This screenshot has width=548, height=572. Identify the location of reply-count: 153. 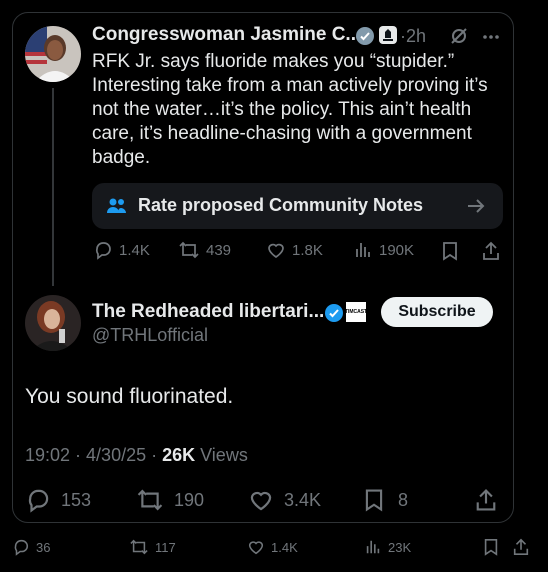
(76, 499).